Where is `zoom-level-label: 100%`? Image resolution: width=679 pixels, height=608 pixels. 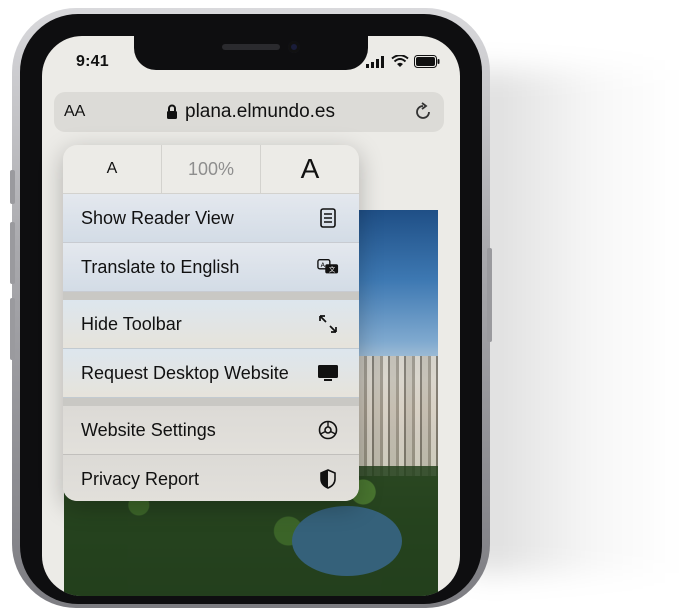 zoom-level-label: 100% is located at coordinates (211, 168).